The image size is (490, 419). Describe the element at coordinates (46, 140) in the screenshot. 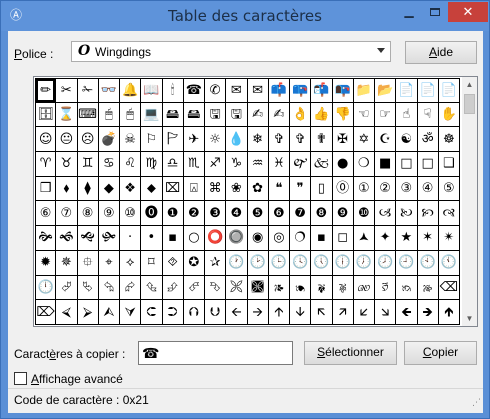

I see `character-cell: ☺` at that location.